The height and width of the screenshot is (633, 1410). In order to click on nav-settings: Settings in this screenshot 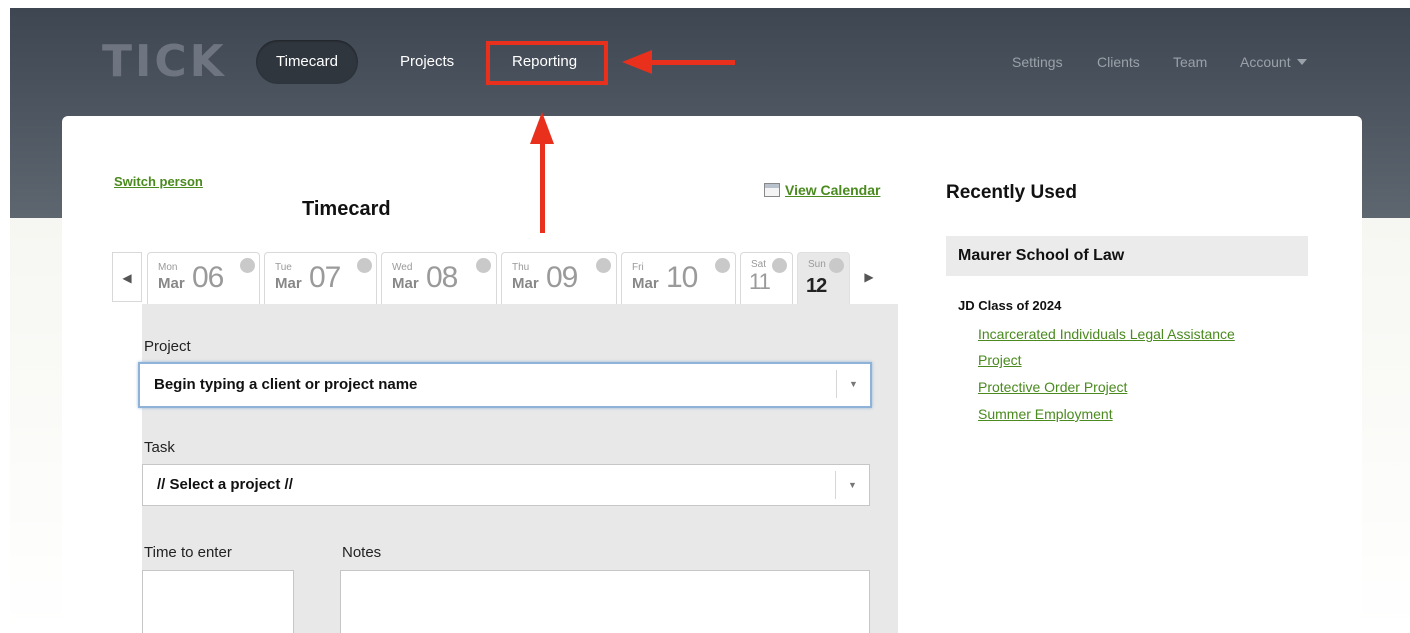, I will do `click(1037, 62)`.